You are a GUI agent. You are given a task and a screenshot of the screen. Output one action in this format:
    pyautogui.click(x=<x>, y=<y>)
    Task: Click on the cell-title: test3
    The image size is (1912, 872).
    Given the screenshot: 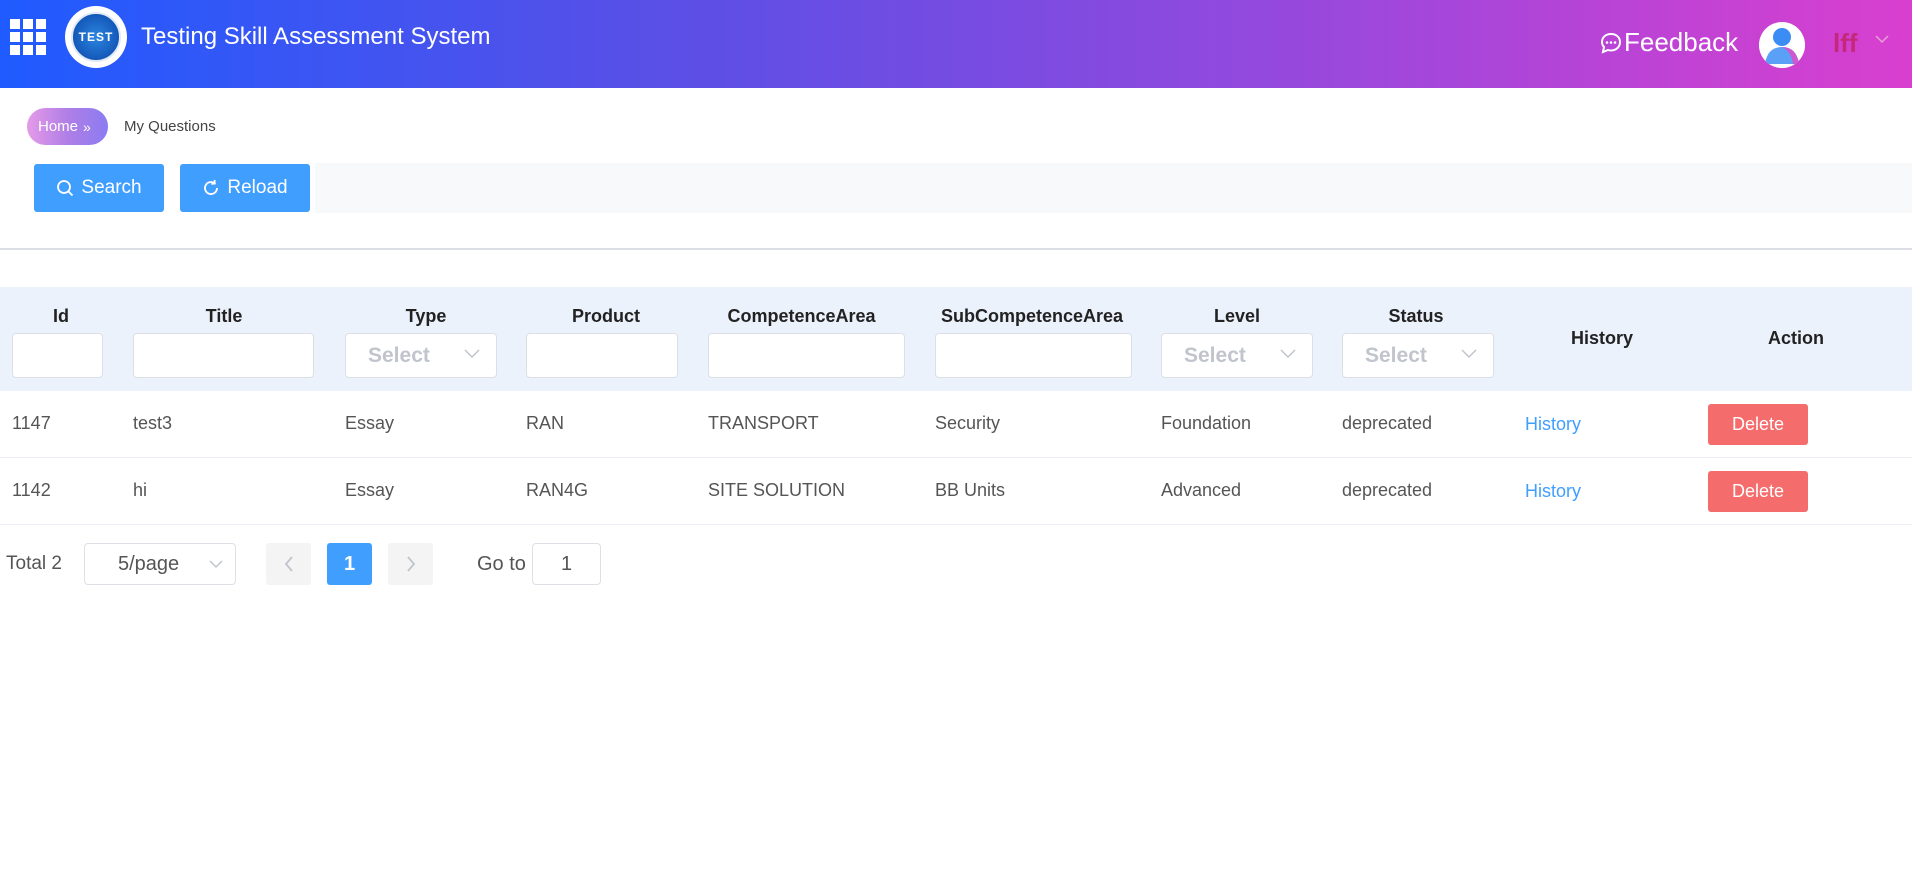 What is the action you would take?
    pyautogui.click(x=153, y=423)
    